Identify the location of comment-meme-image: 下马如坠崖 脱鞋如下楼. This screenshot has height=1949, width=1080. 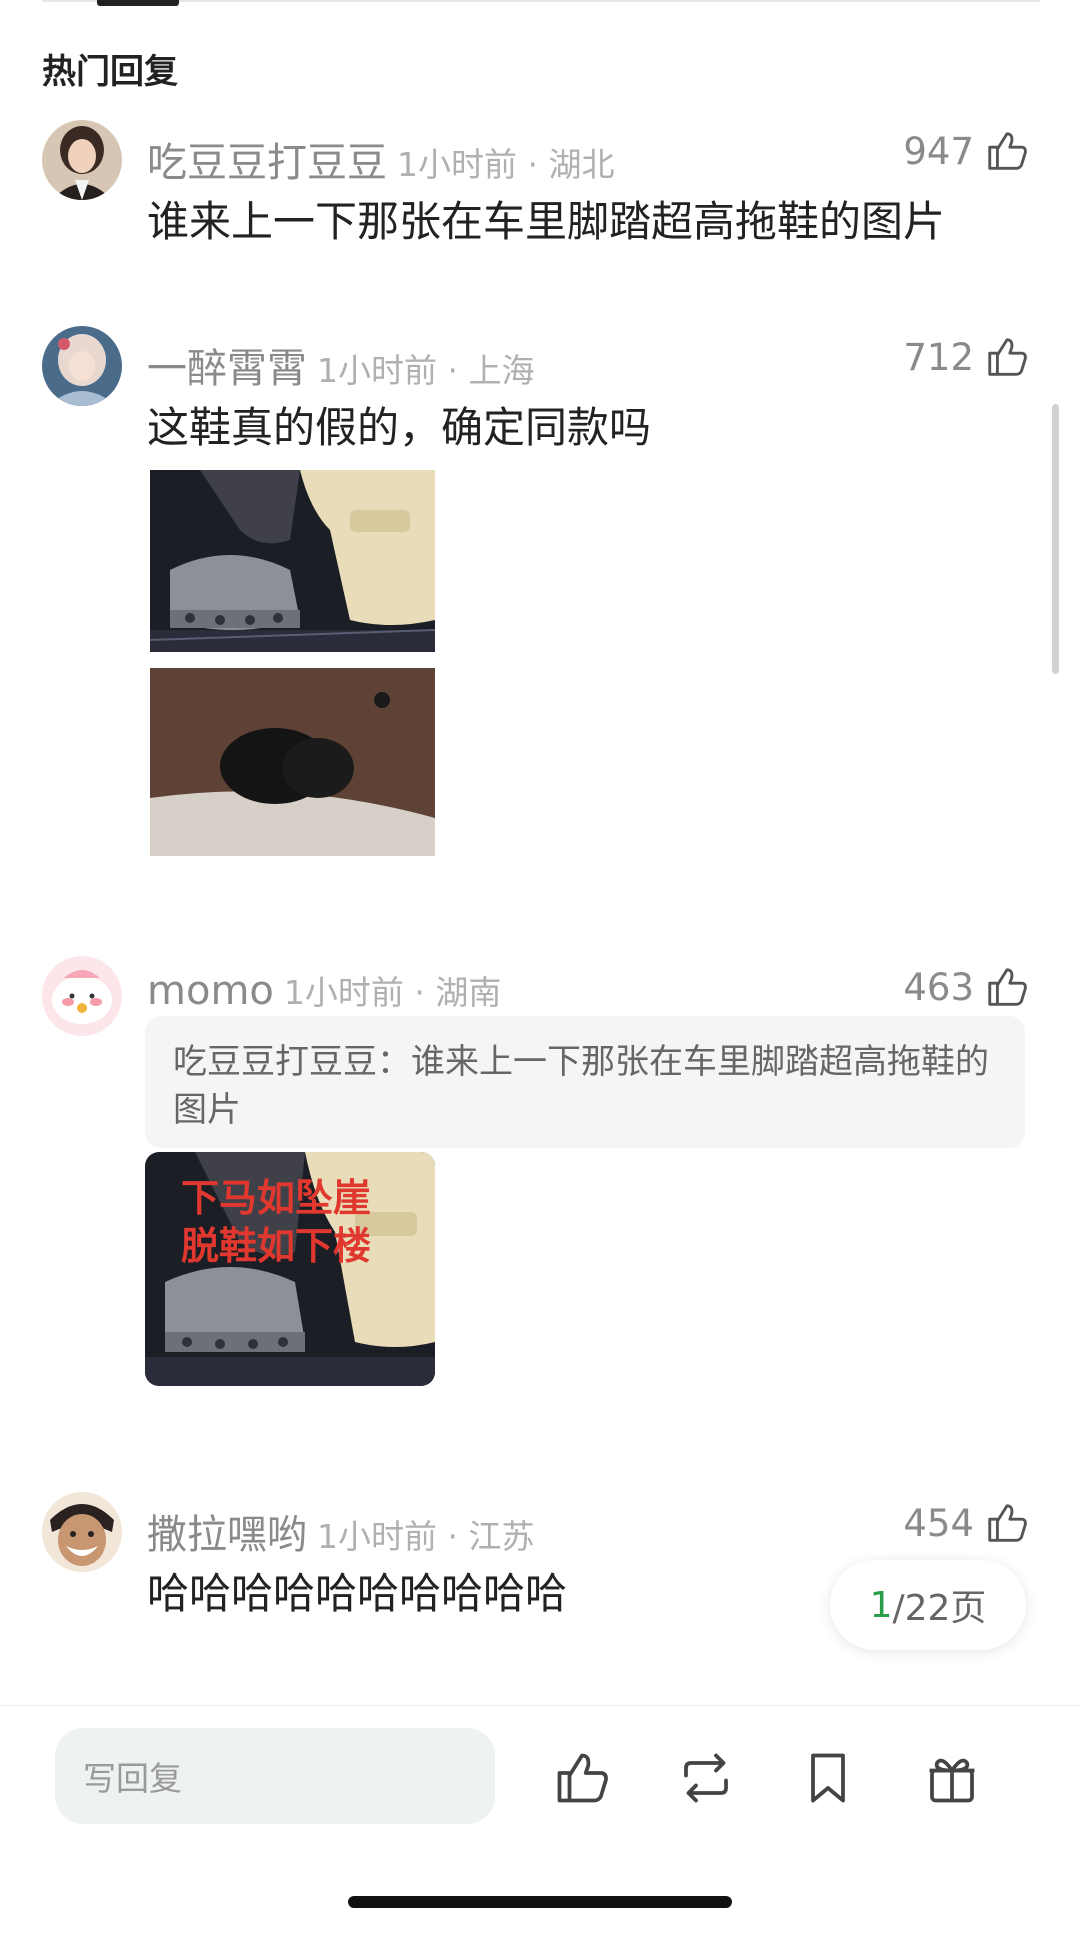
(290, 1269).